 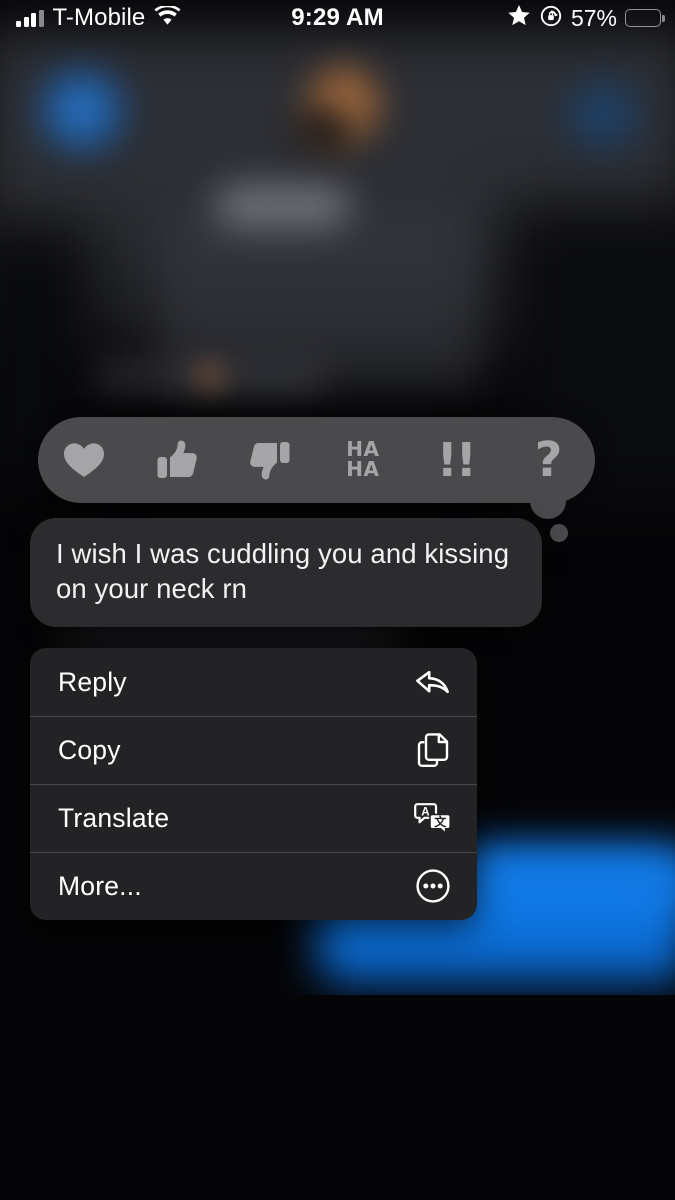 I want to click on context-menu-item-translate: Translate A 文, so click(x=253, y=818).